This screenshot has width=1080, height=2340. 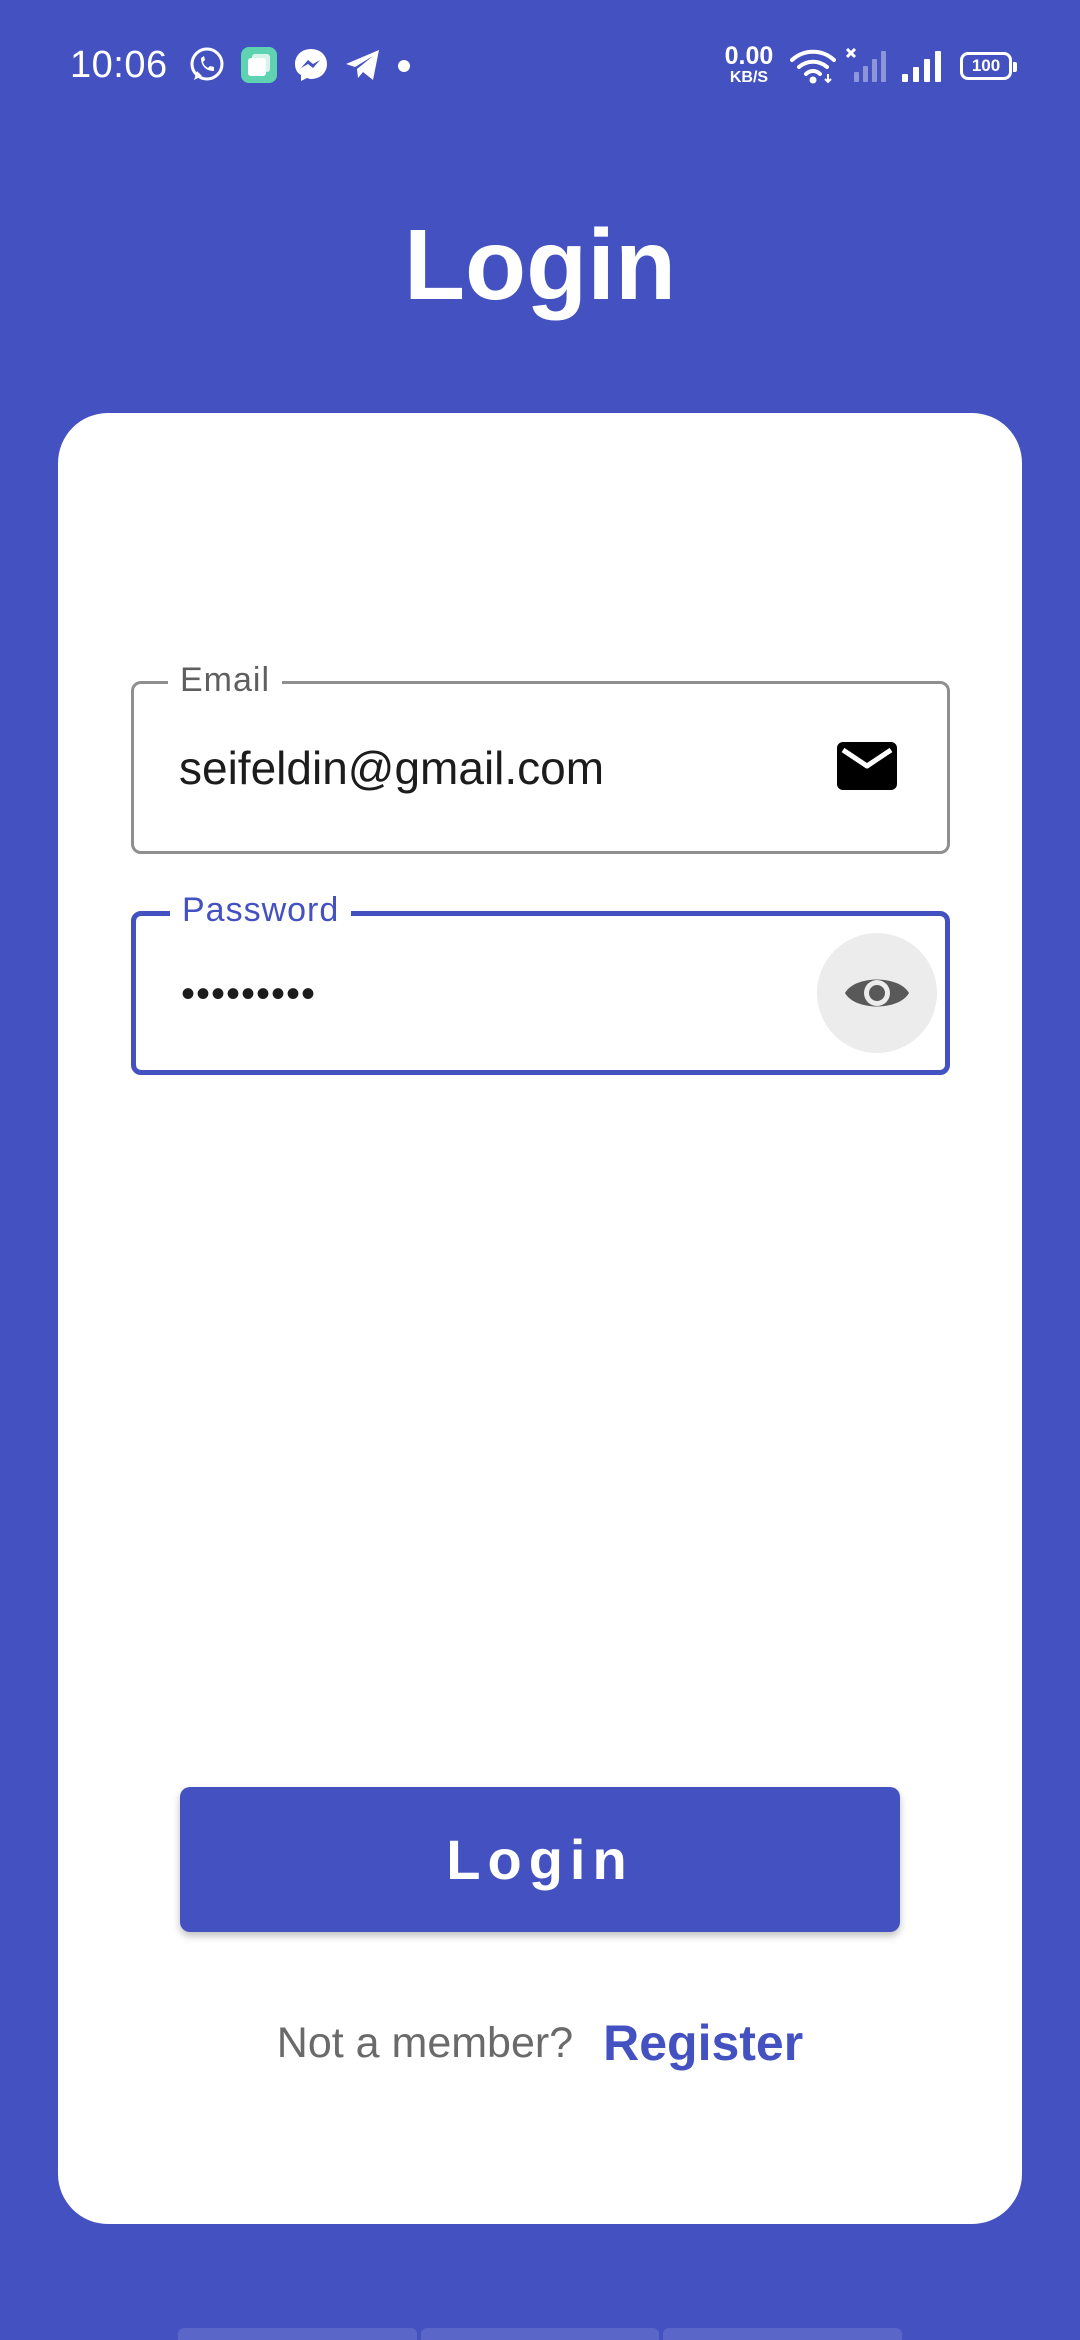 I want to click on signal-icon, so click(x=921, y=66).